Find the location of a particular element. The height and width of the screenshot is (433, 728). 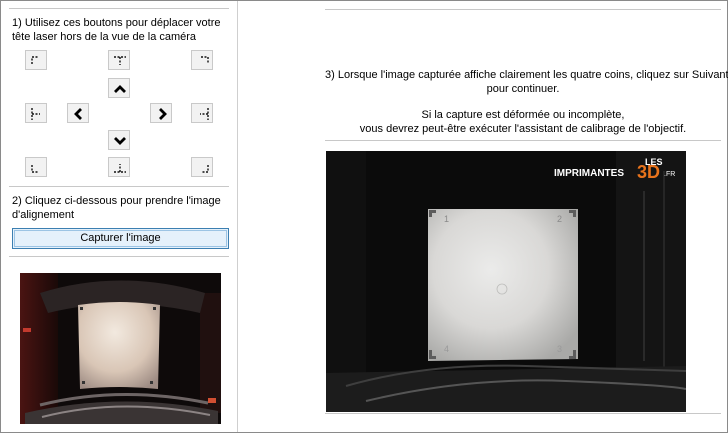

jog-right-edge-button is located at coordinates (202, 113).